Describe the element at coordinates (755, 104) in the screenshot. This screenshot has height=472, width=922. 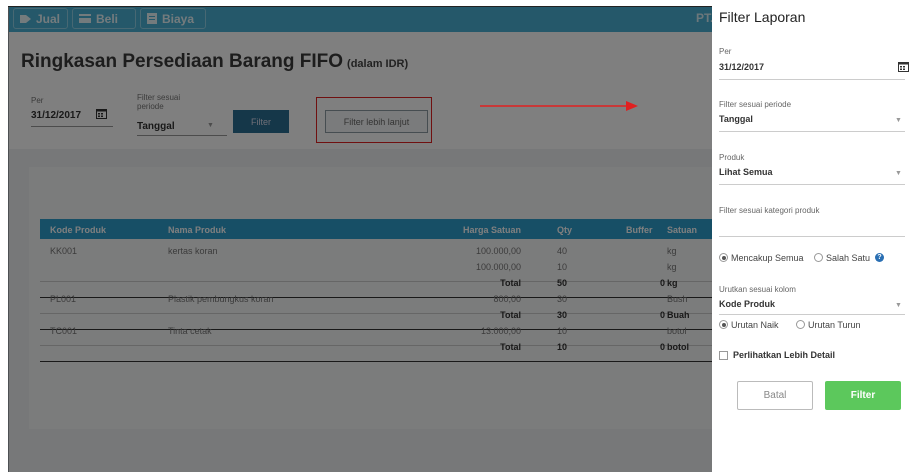
I see `panel-period-label: Filter sesuai periode` at that location.